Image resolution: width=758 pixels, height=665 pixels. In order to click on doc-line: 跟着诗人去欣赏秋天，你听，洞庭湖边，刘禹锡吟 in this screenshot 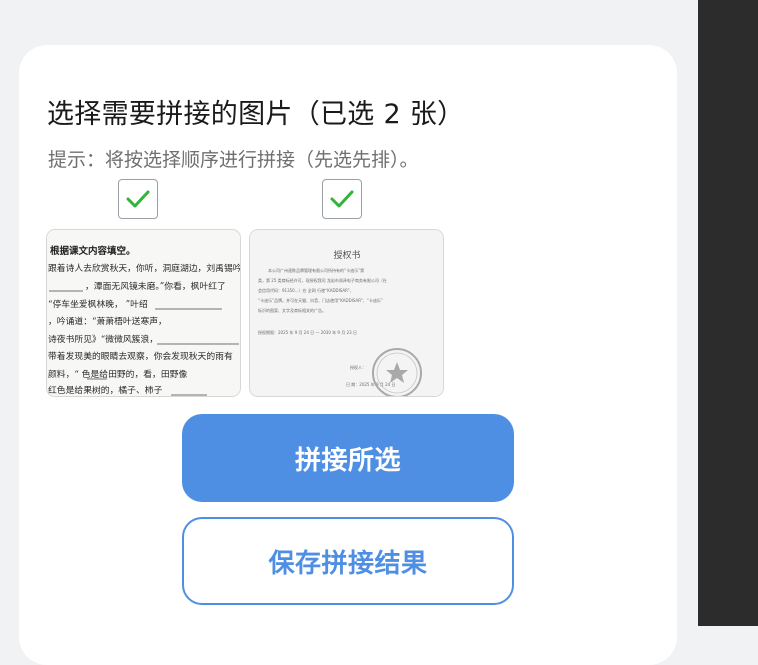, I will do `click(144, 268)`.